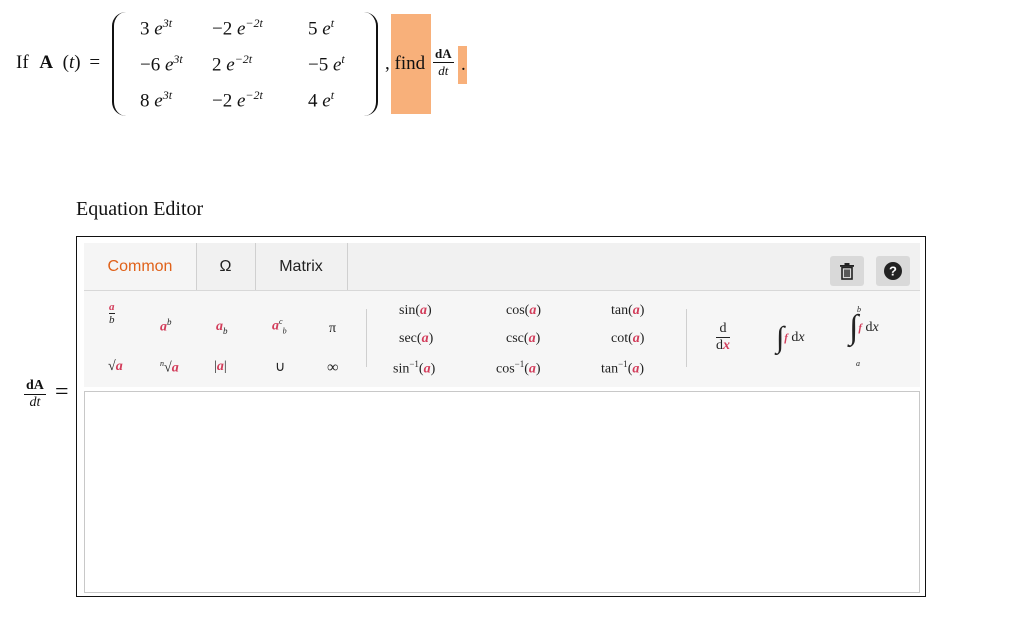 The image size is (1024, 639). Describe the element at coordinates (443, 54) in the screenshot. I see `question-deriv-num: dA` at that location.